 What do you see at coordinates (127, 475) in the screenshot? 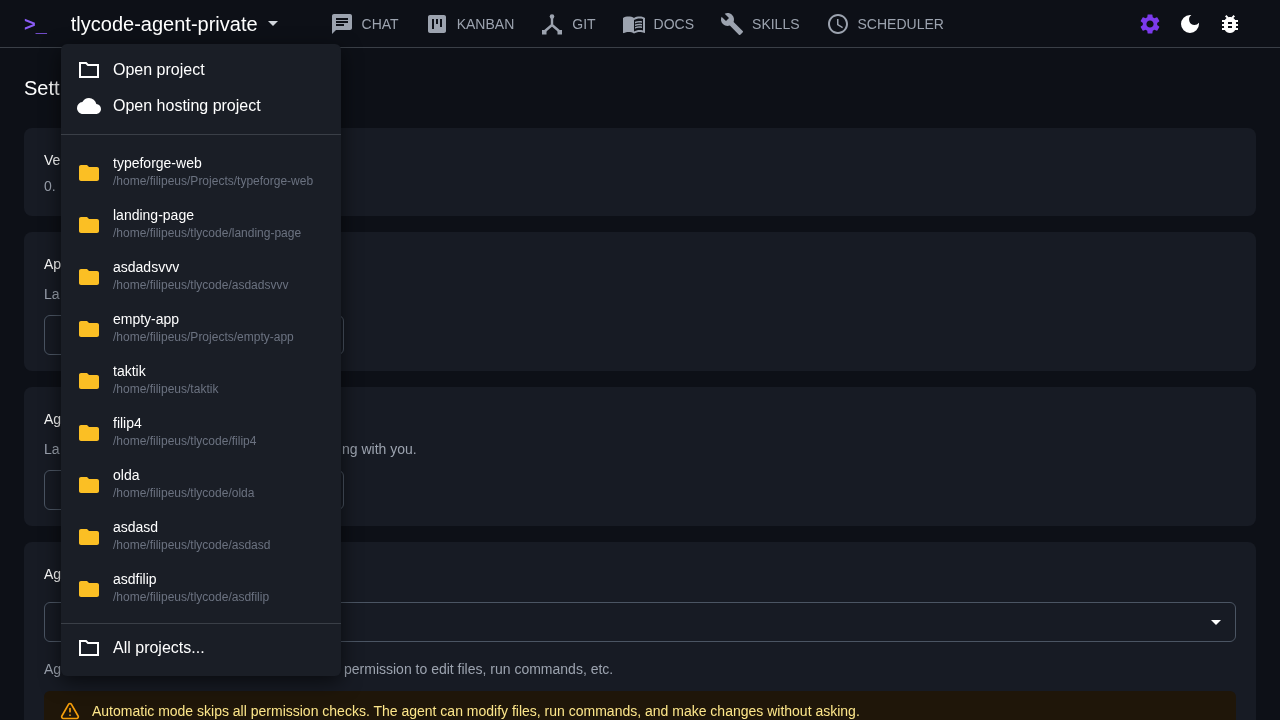
I see `project-name: olda` at bounding box center [127, 475].